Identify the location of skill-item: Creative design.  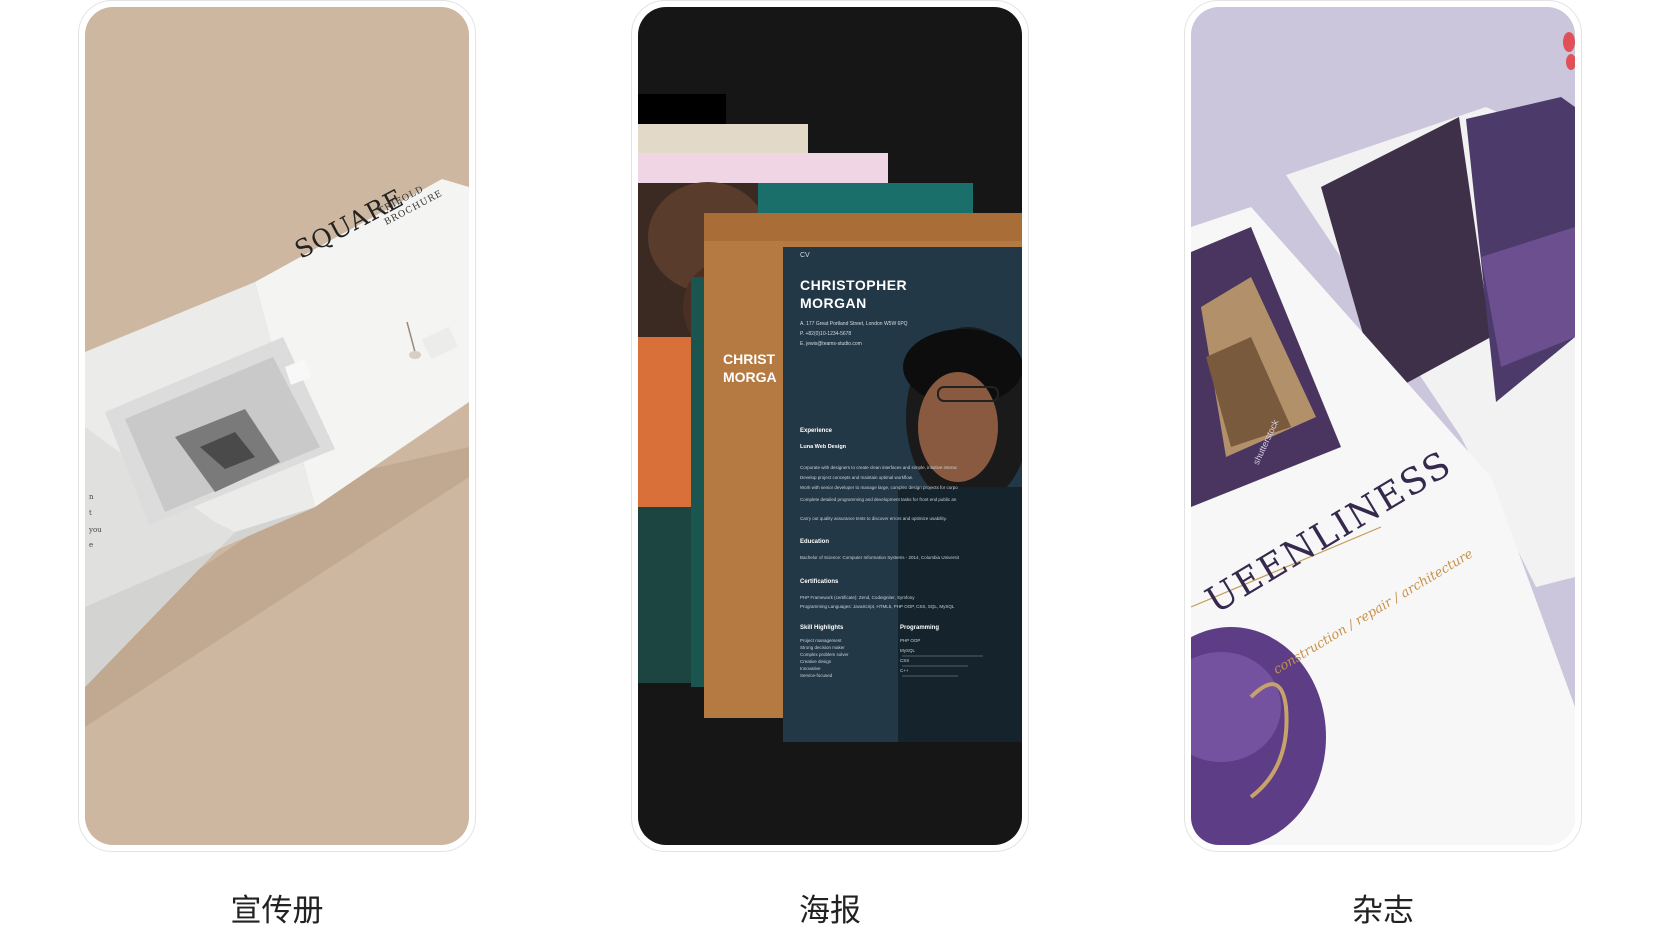
(816, 661).